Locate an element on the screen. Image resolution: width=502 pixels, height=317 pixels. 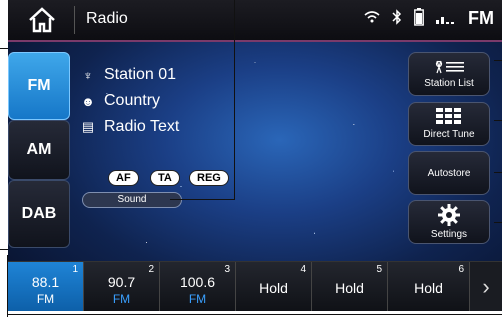
band-dab-label: DAB is located at coordinates (39, 213).